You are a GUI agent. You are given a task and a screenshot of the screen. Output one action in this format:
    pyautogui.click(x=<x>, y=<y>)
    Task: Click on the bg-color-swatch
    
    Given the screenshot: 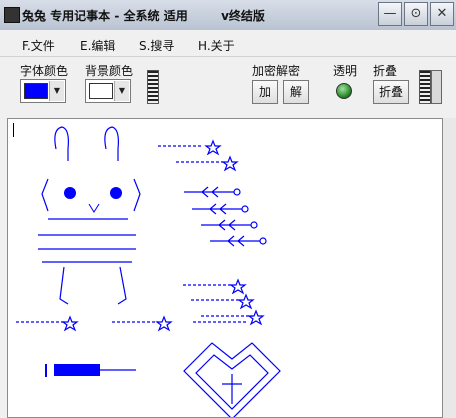 What is the action you would take?
    pyautogui.click(x=101, y=91)
    